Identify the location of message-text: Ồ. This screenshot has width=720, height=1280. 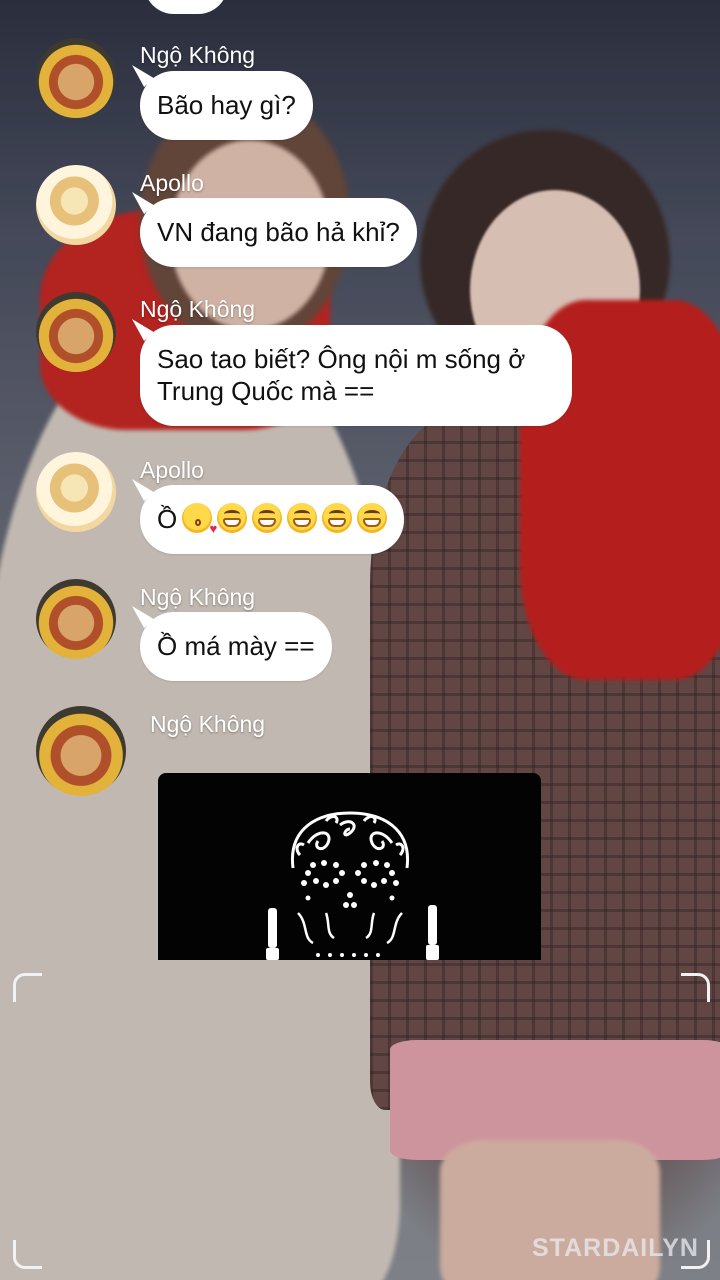
(167, 519).